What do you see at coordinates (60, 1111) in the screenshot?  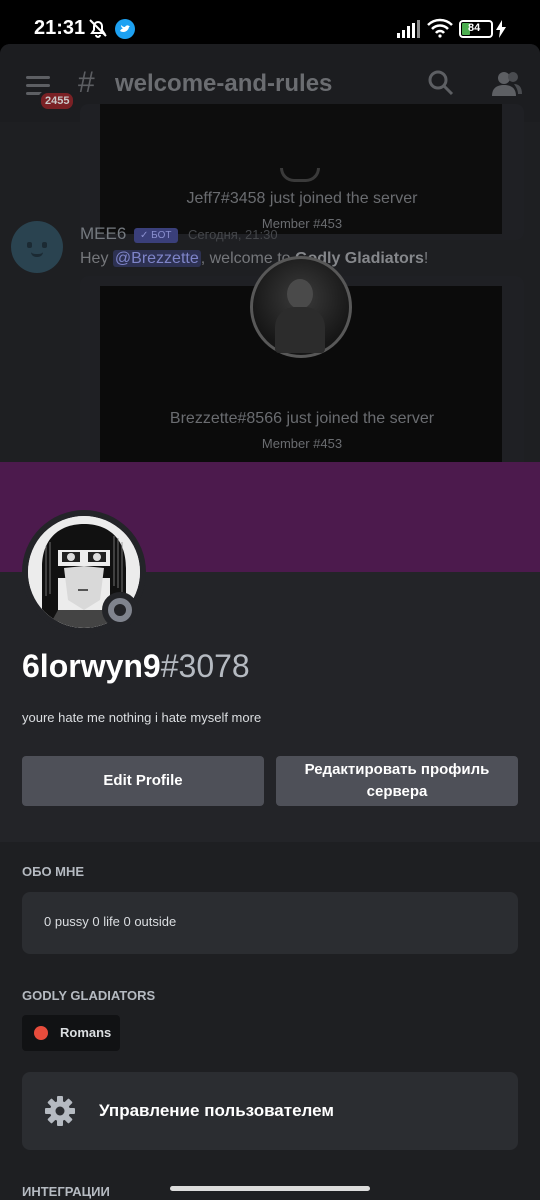 I see `gear-icon` at bounding box center [60, 1111].